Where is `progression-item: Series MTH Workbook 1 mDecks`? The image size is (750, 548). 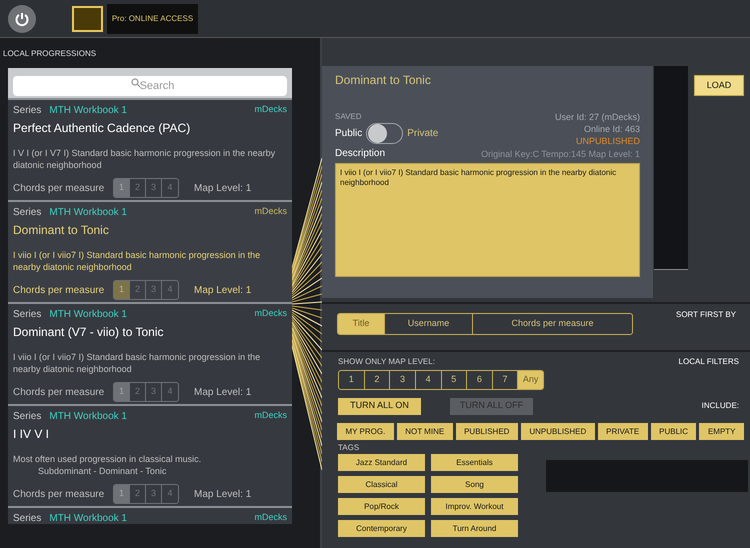
progression-item: Series MTH Workbook 1 mDecks is located at coordinates (150, 515).